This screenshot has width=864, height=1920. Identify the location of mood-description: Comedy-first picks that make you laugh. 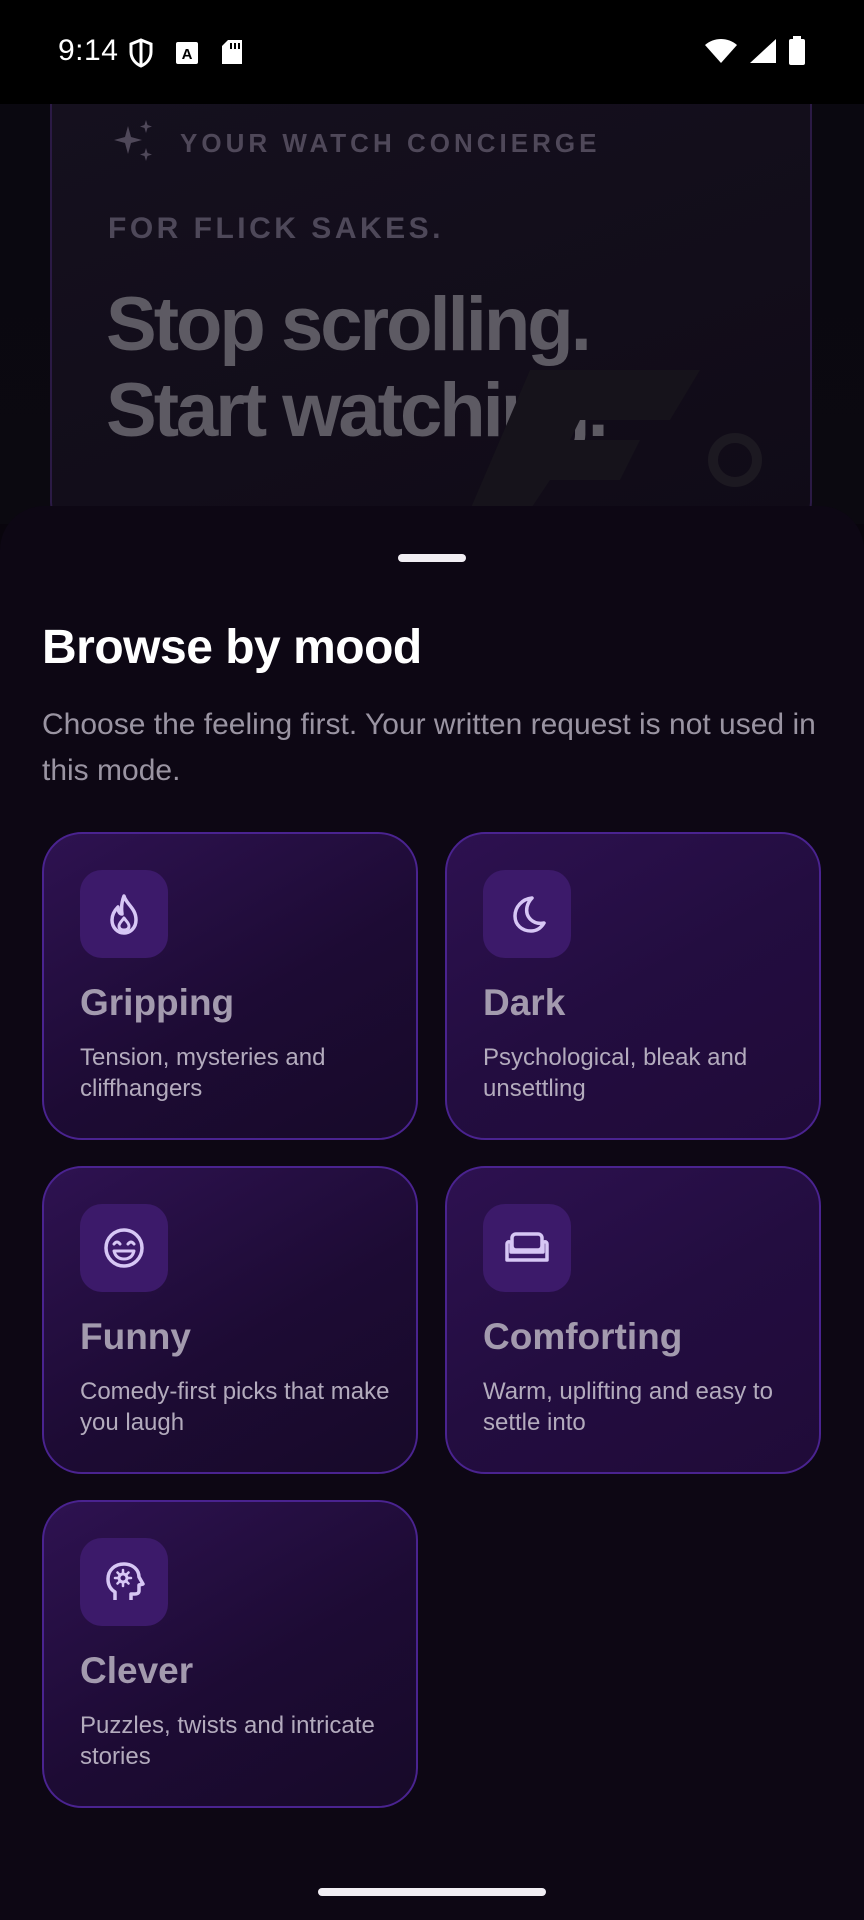
(235, 1407).